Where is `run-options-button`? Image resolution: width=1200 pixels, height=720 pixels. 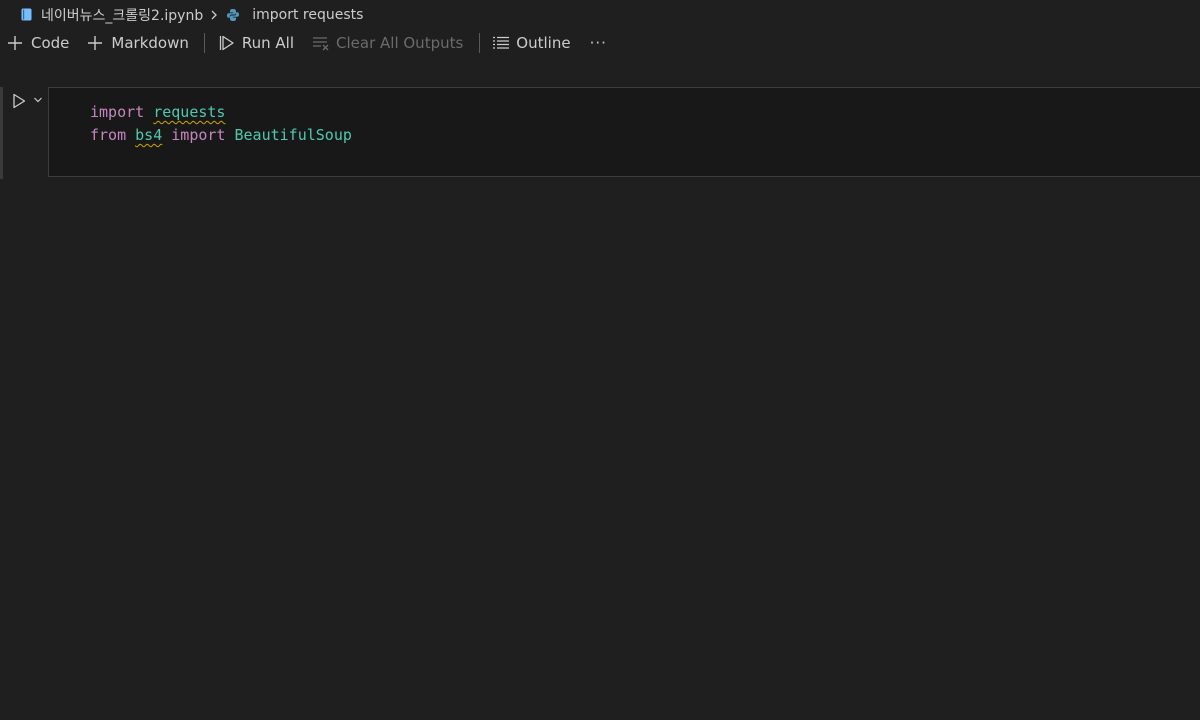 run-options-button is located at coordinates (38, 100).